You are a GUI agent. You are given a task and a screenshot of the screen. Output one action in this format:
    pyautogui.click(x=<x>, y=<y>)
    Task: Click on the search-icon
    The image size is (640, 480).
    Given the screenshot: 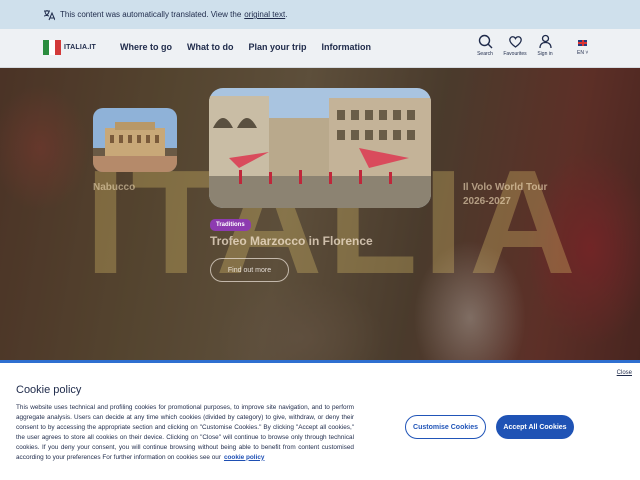 What is the action you would take?
    pyautogui.click(x=485, y=41)
    